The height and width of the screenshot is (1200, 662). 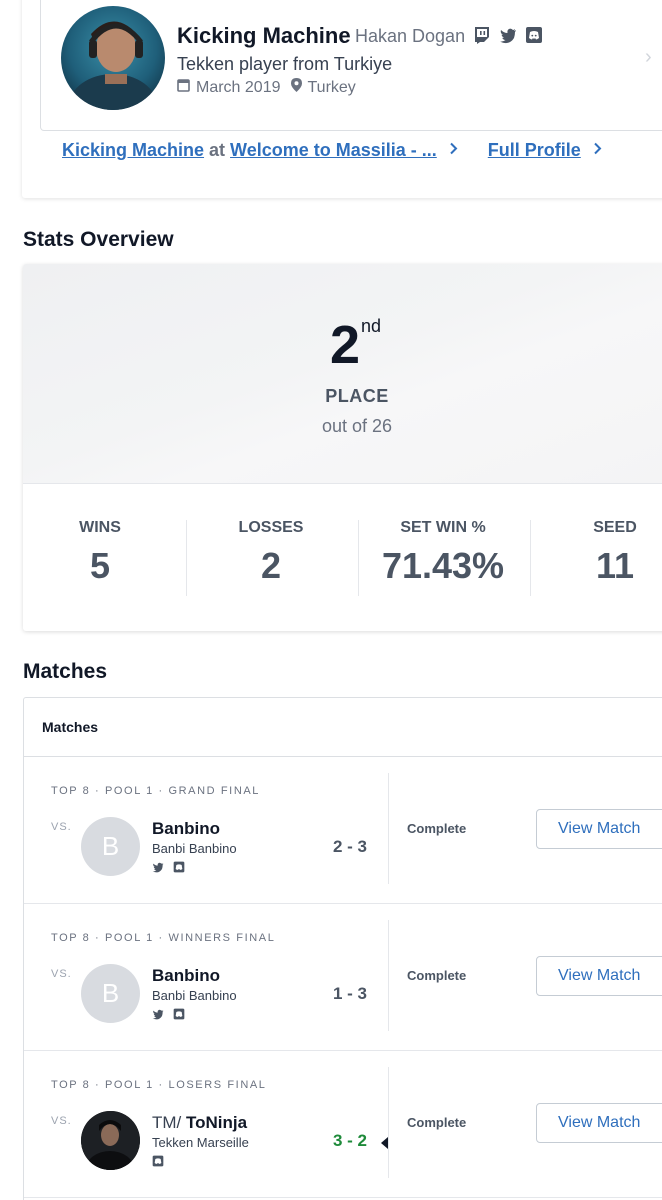 I want to click on matches-card-header: Matches, so click(x=343, y=727).